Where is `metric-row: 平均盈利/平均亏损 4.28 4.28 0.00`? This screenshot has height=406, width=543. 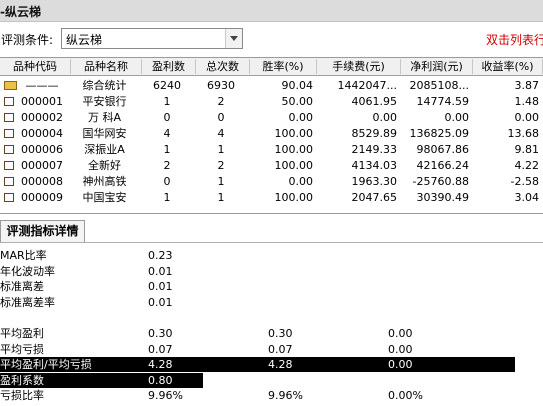 metric-row: 平均盈利/平均亏损 4.28 4.28 0.00 is located at coordinates (257, 365).